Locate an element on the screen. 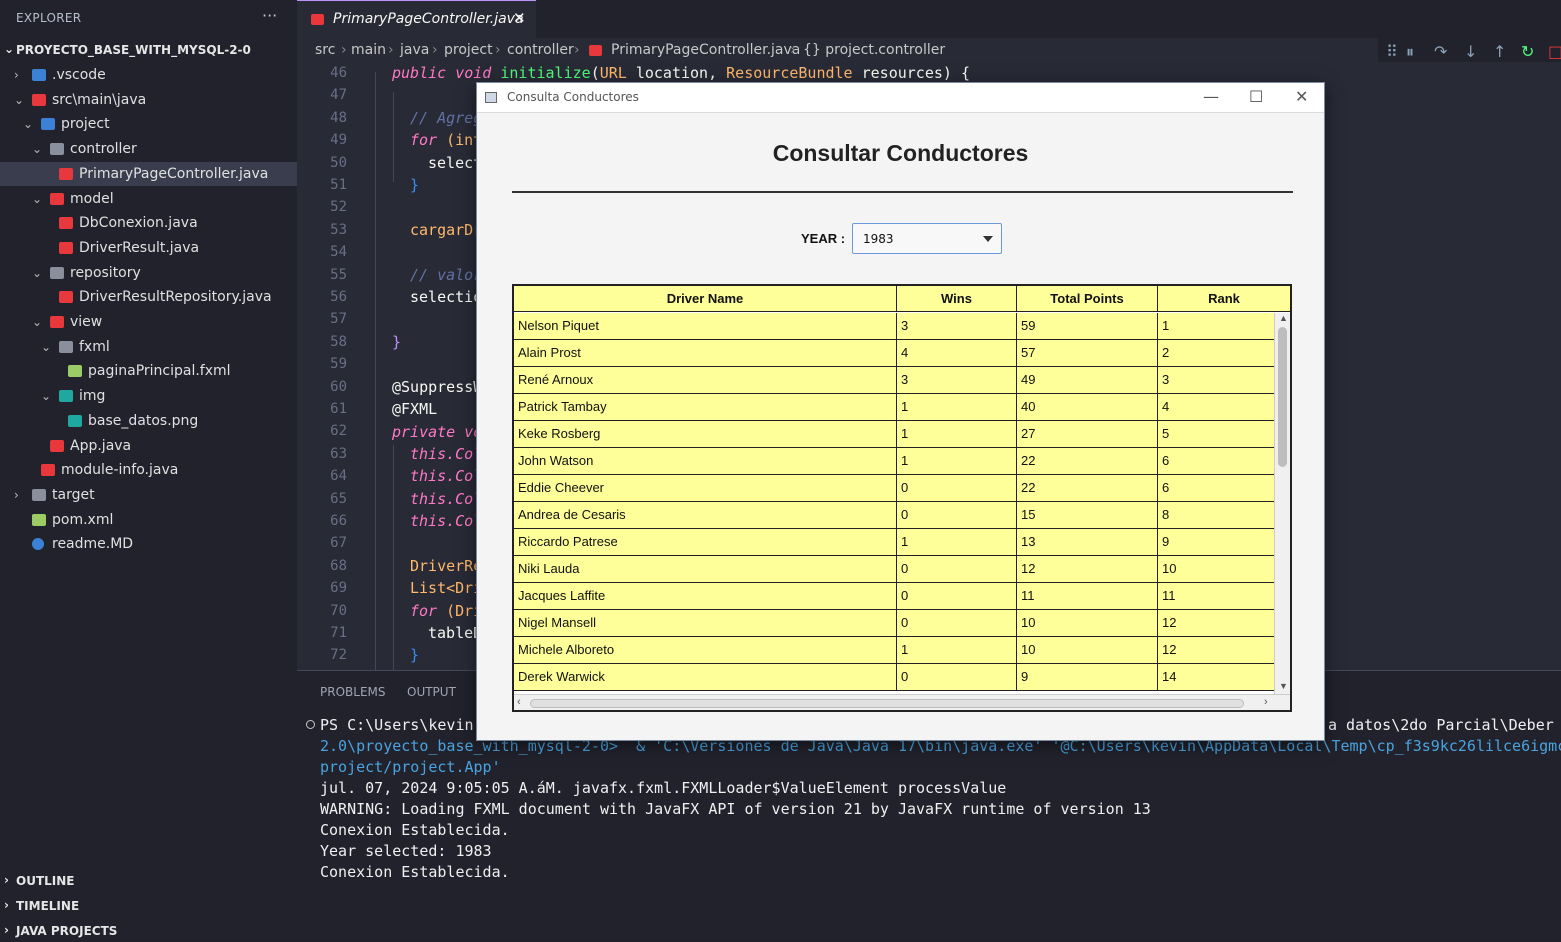 The image size is (1561, 942). folder-icon is located at coordinates (66, 346).